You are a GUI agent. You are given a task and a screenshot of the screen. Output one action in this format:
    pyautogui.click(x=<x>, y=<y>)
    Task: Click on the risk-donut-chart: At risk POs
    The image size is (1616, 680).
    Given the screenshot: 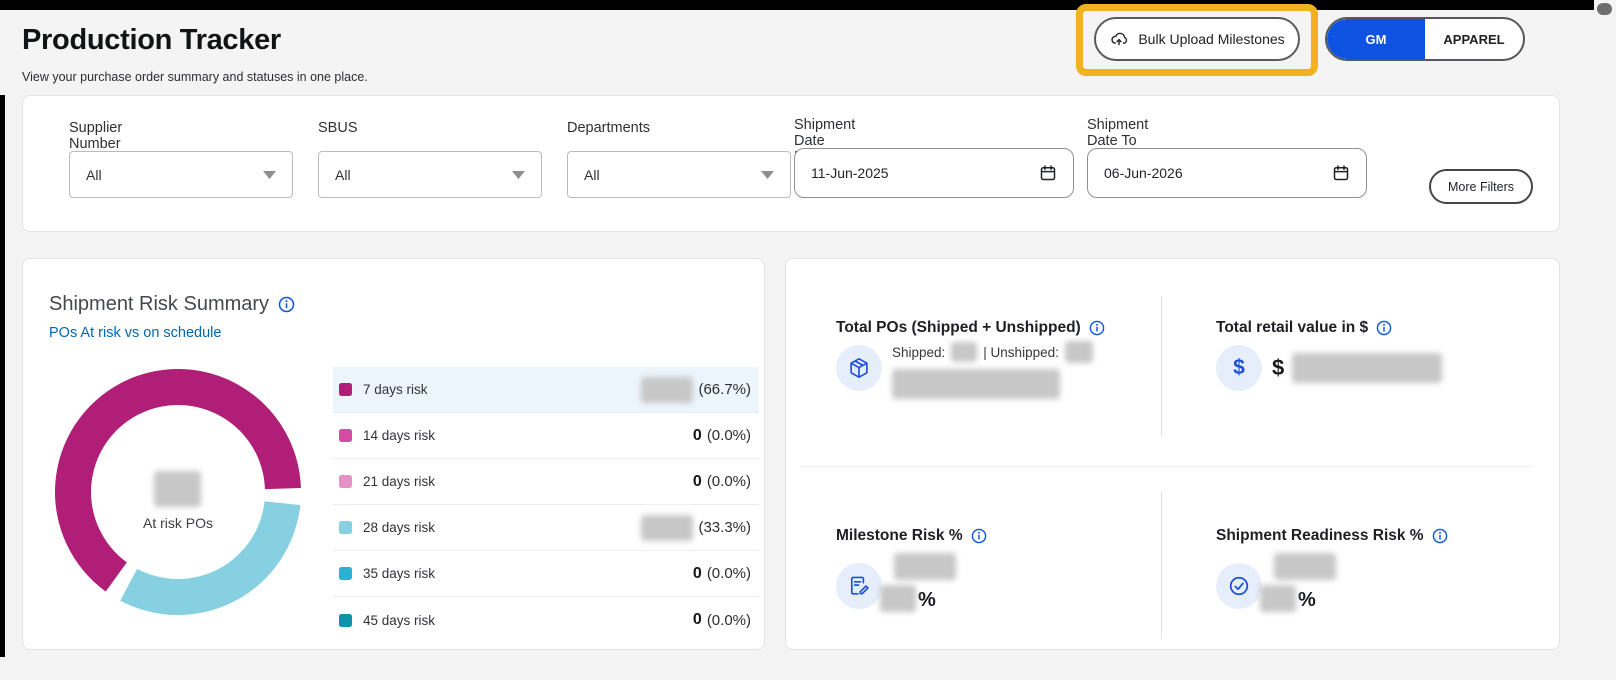 What is the action you would take?
    pyautogui.click(x=178, y=492)
    